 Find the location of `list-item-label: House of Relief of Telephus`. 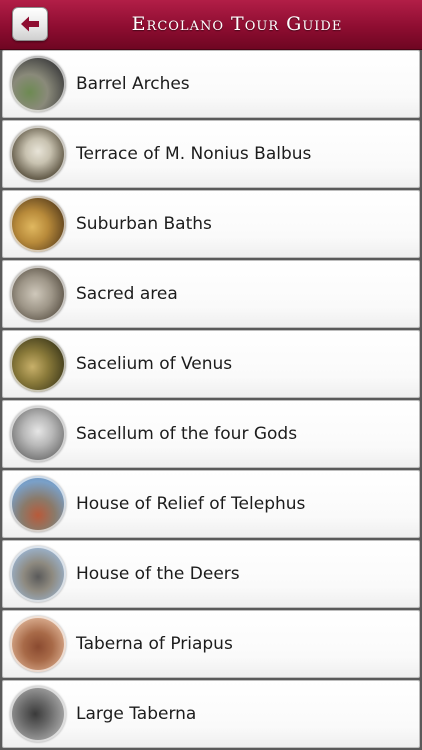

list-item-label: House of Relief of Telephus is located at coordinates (191, 504).